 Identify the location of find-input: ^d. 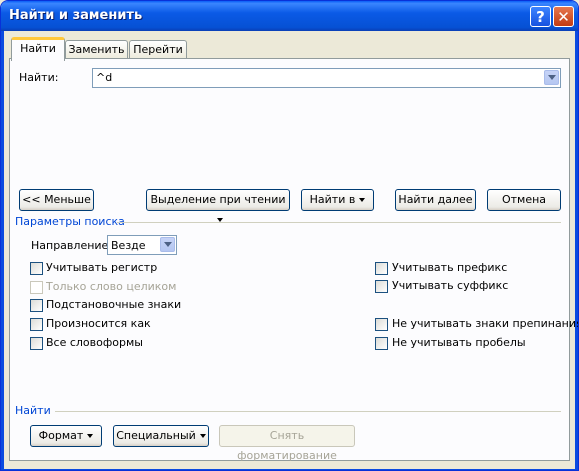
(326, 78).